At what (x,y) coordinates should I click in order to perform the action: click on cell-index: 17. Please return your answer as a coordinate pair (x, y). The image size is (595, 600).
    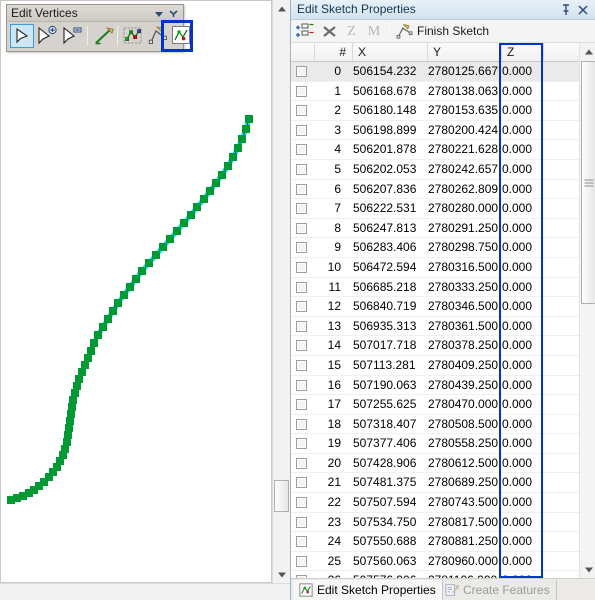
    Looking at the image, I should click on (331, 405).